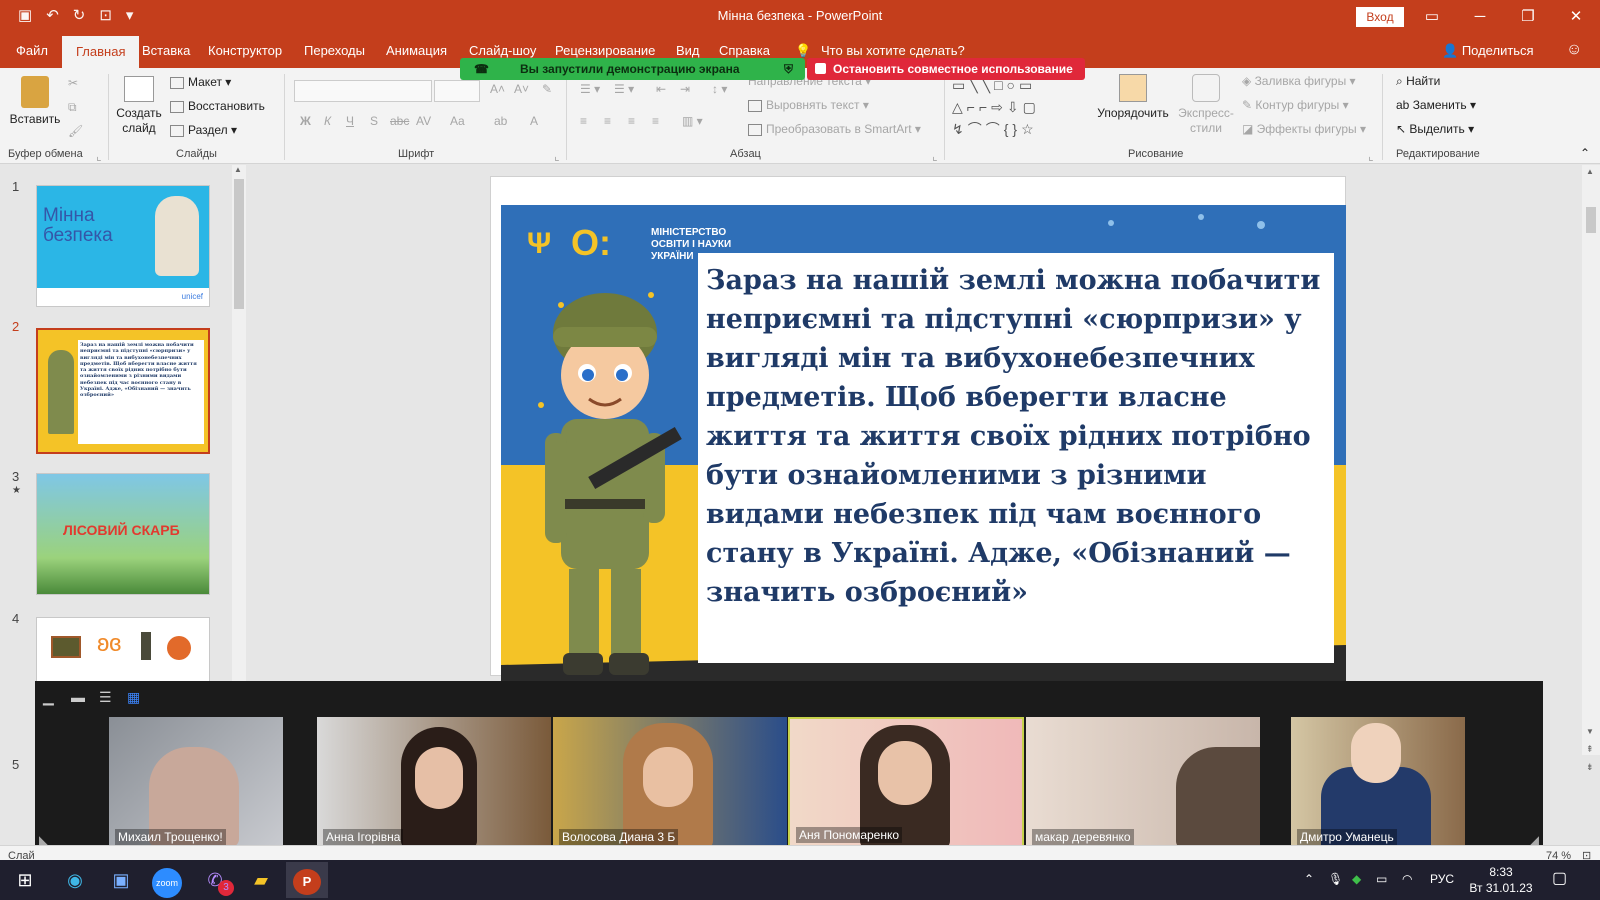  Describe the element at coordinates (607, 121) in the screenshot. I see `align-center-icon: ≡` at that location.